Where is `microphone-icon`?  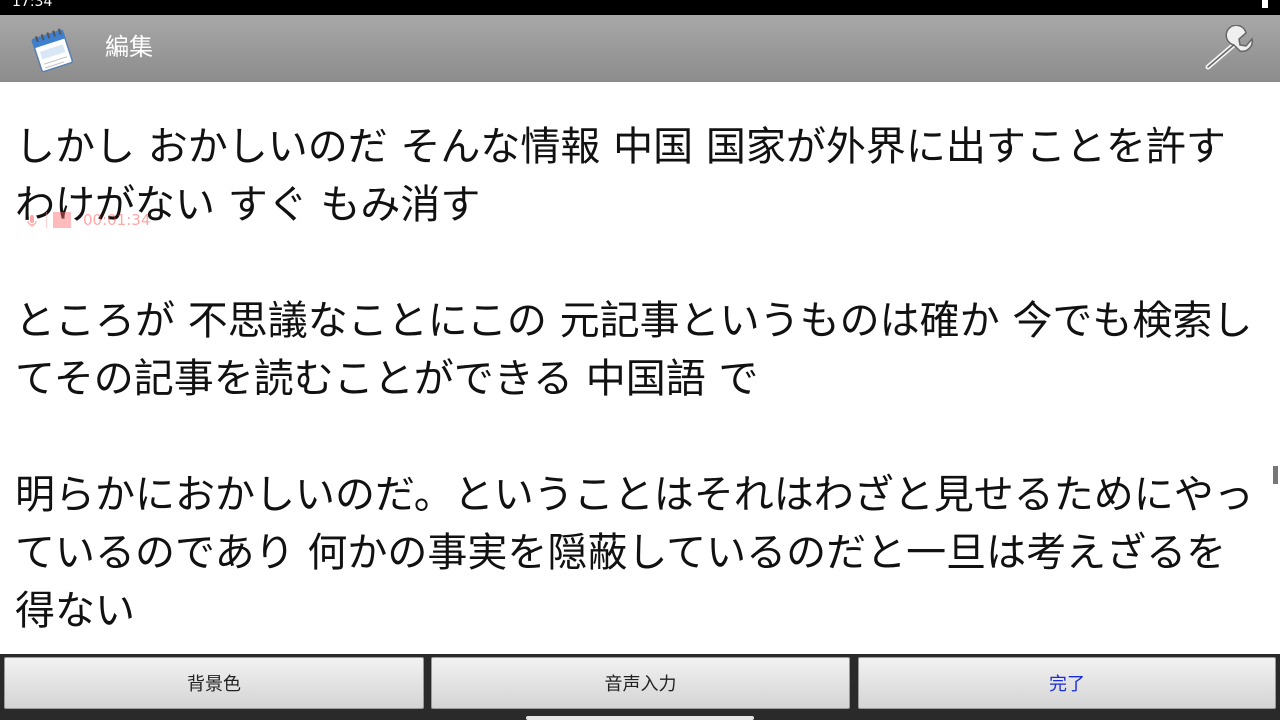 microphone-icon is located at coordinates (32, 220).